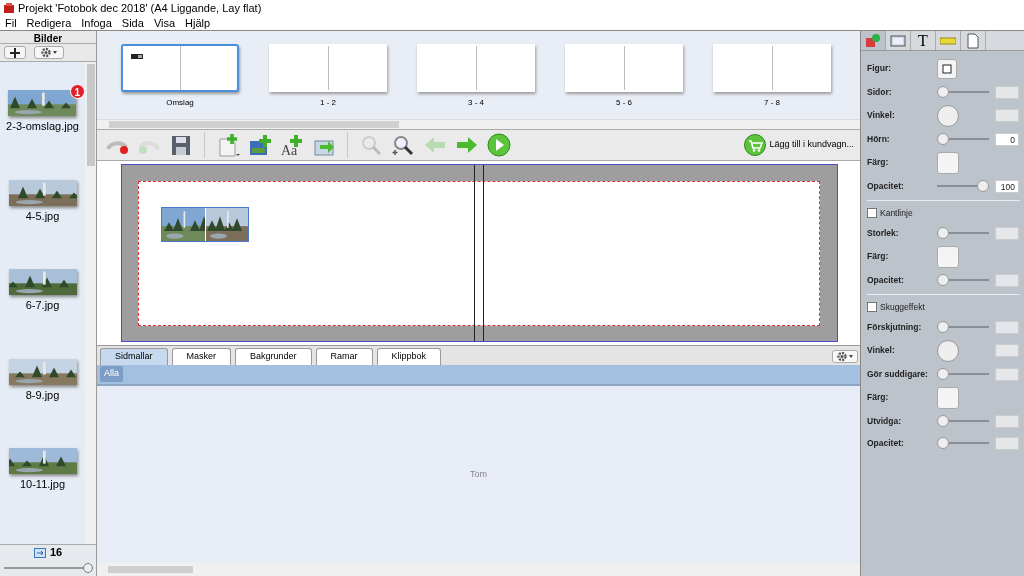 The width and height of the screenshot is (1024, 576). Describe the element at coordinates (328, 103) in the screenshot. I see `spread-label: 1 - 2` at that location.